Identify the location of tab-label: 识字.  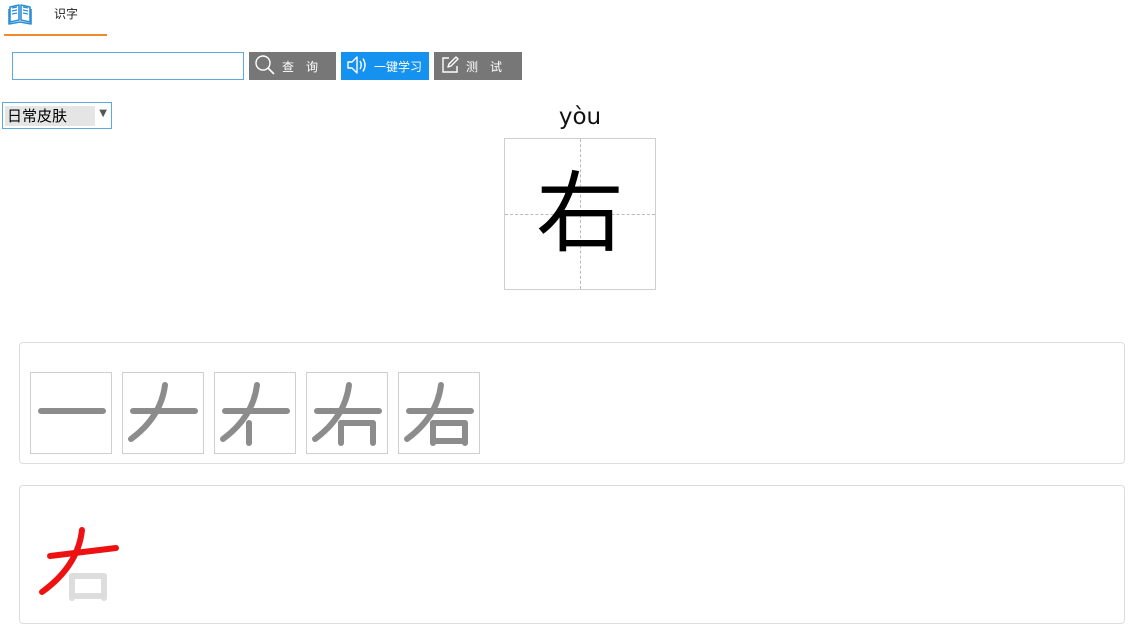
(66, 14).